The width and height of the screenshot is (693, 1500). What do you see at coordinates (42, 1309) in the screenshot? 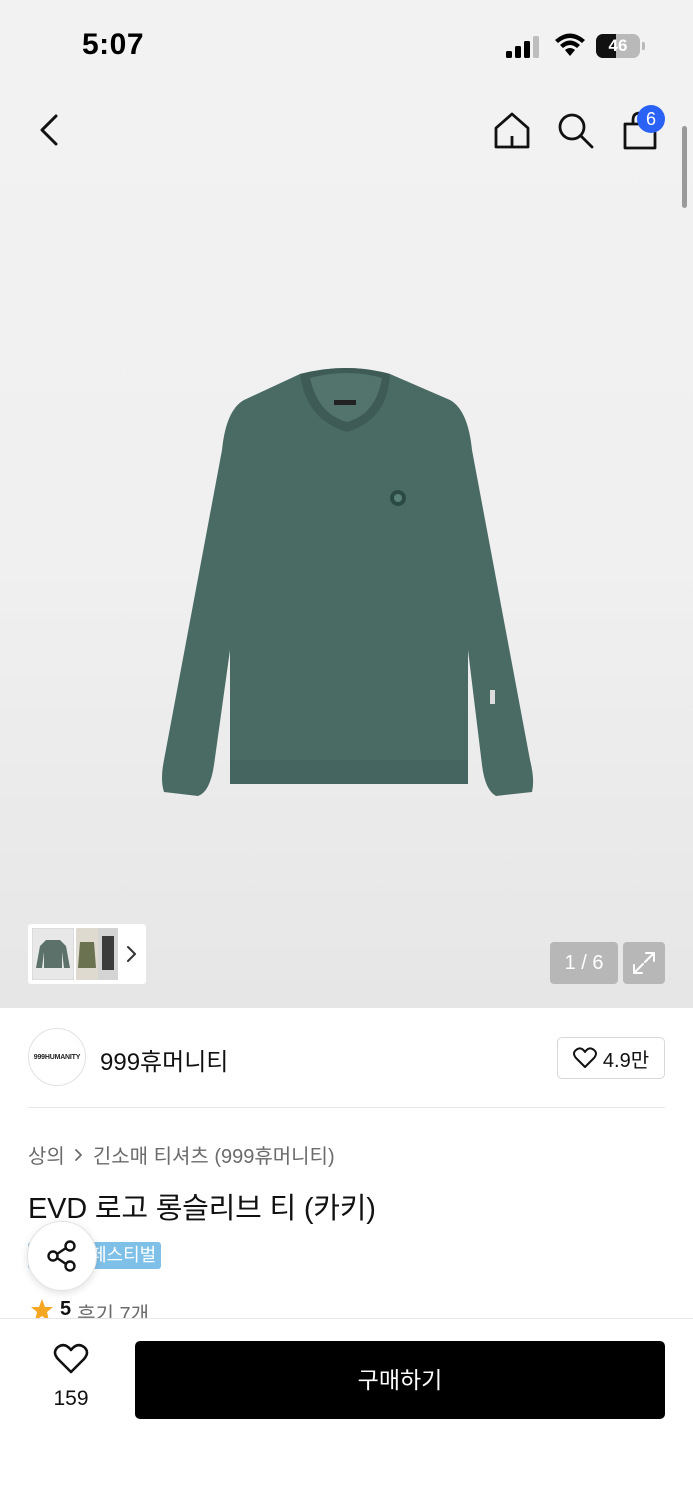
I see `star-icon` at bounding box center [42, 1309].